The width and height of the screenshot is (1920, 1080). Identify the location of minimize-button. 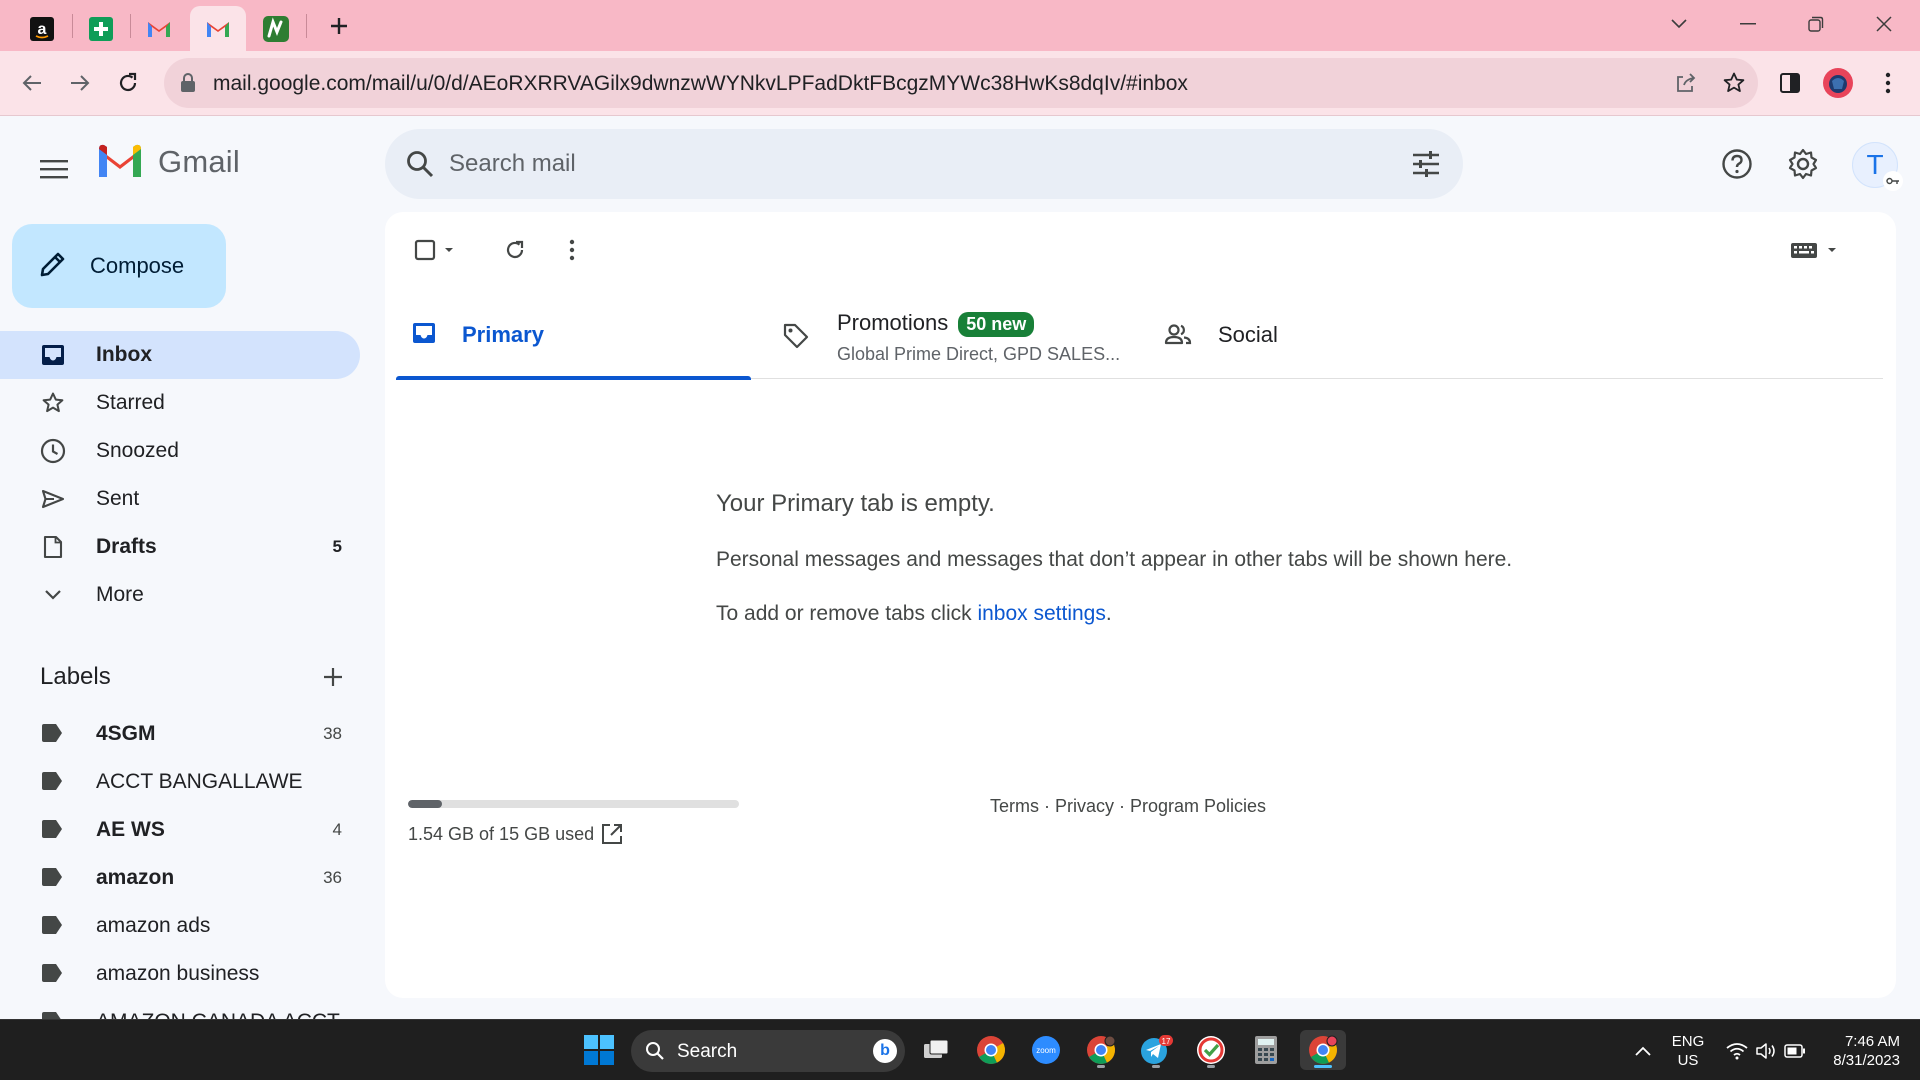
(1748, 24).